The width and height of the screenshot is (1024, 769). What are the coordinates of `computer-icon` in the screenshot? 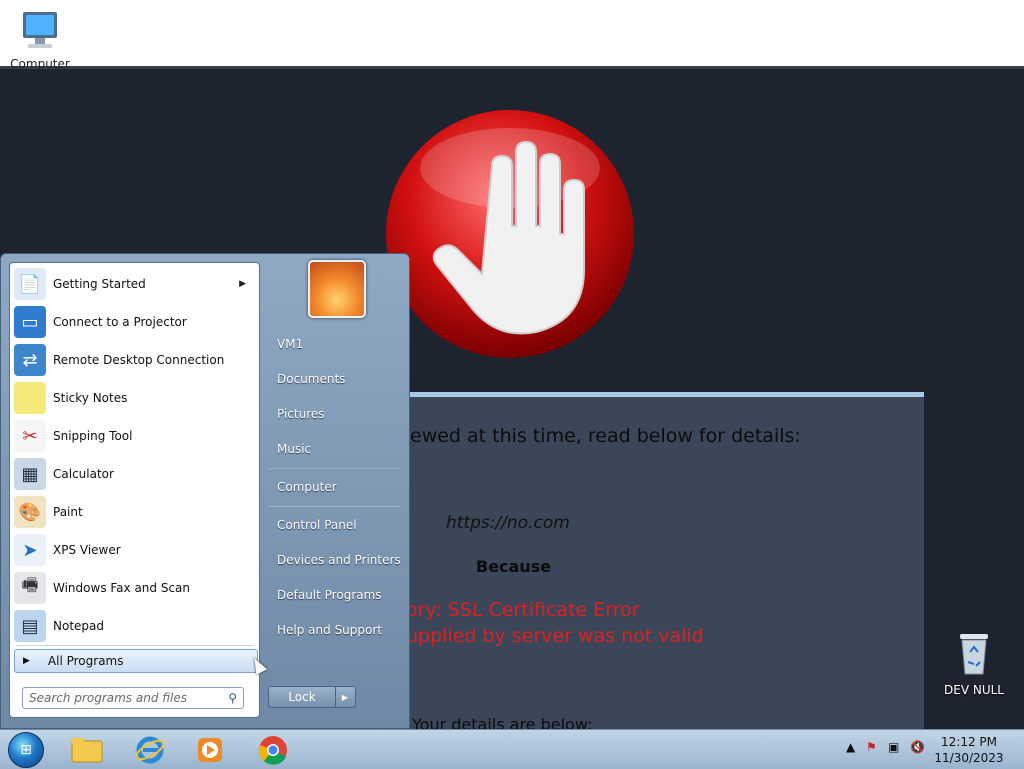 It's located at (40, 30).